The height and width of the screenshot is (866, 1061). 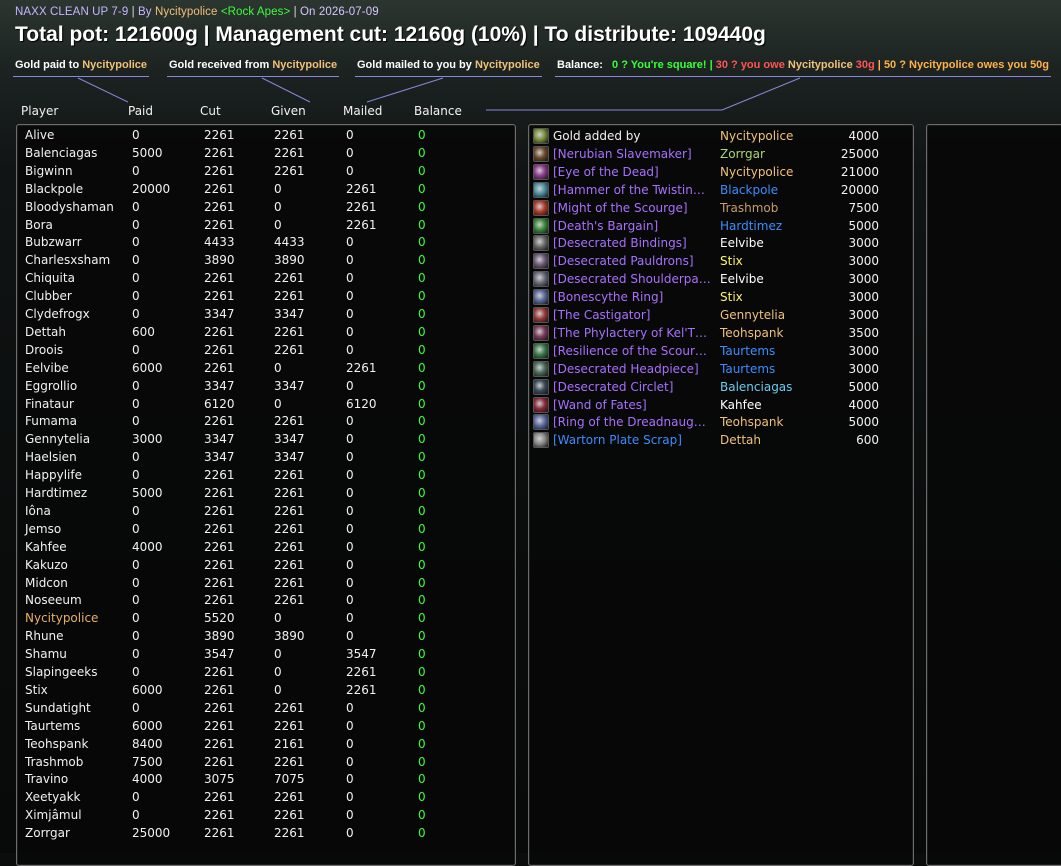 What do you see at coordinates (265, 656) in the screenshot?
I see `player-row: Shamu 0 3547 0 3547 0` at bounding box center [265, 656].